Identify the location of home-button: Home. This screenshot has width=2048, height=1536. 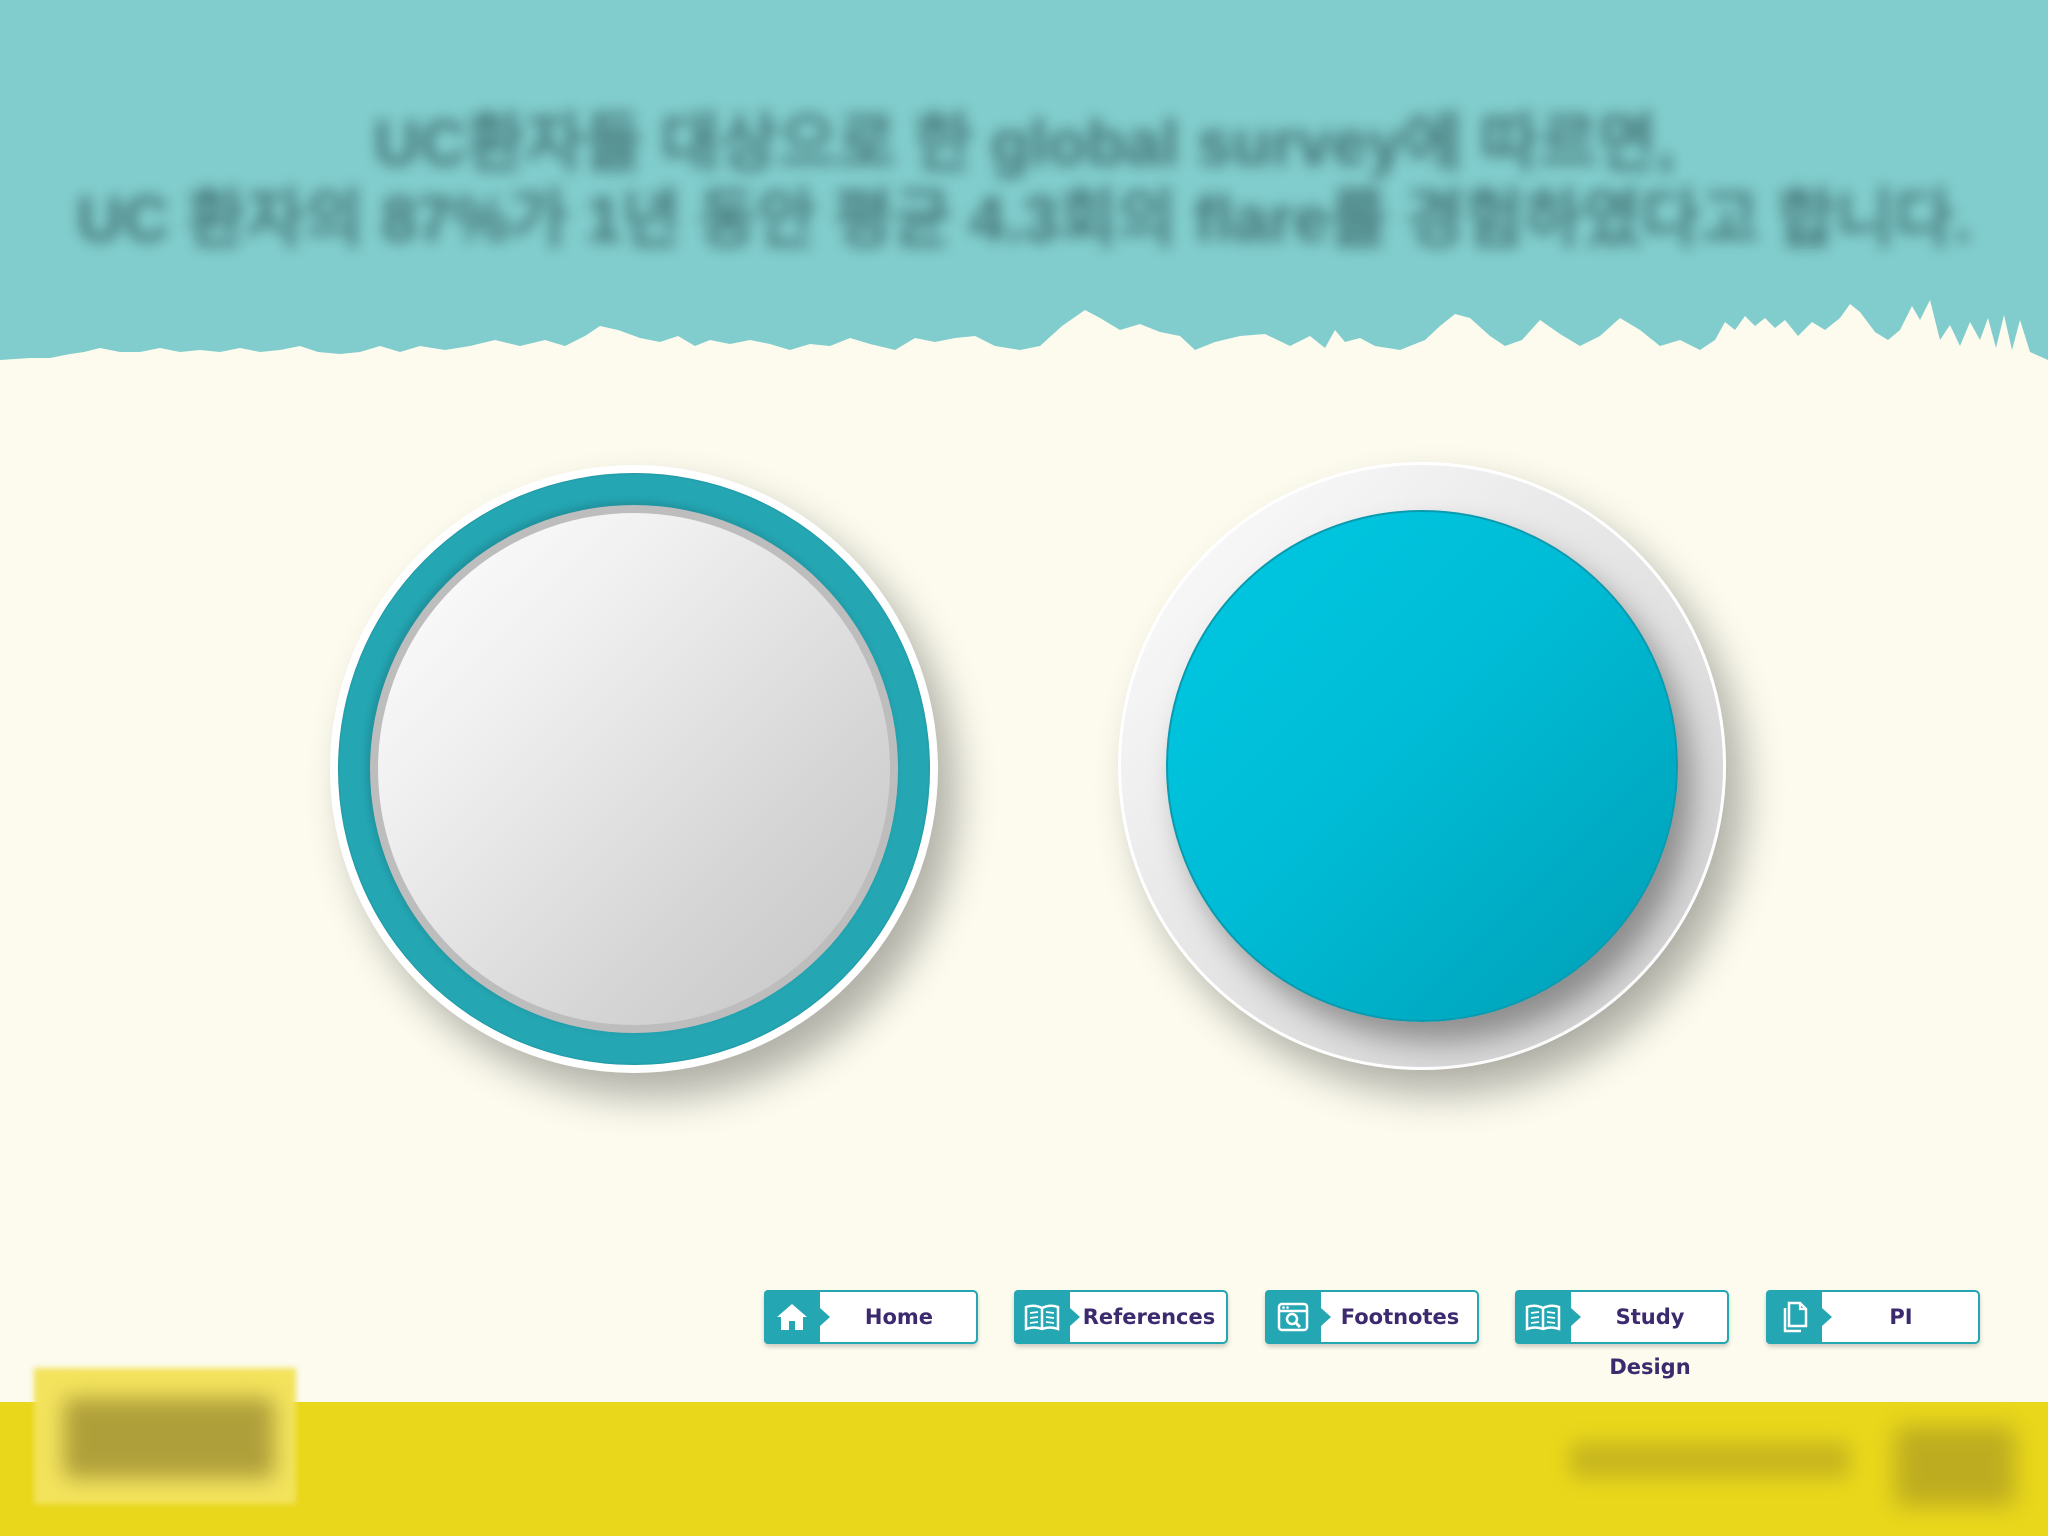
(871, 1317).